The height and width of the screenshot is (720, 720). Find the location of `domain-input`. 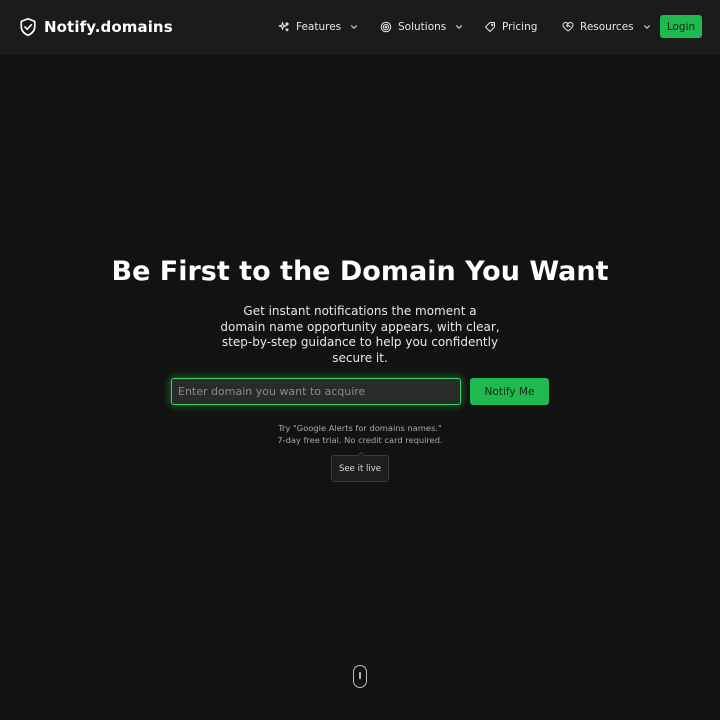

domain-input is located at coordinates (316, 391).